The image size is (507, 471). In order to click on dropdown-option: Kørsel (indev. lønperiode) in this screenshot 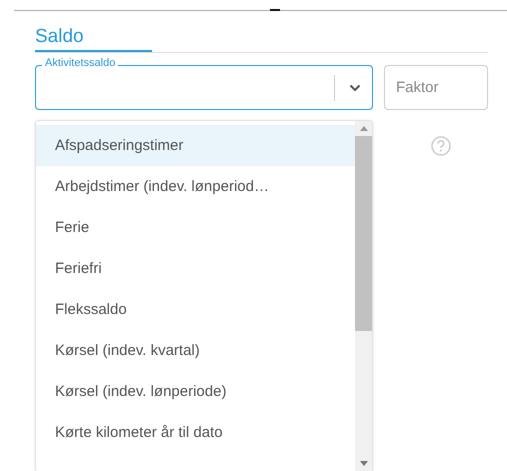, I will do `click(195, 391)`.